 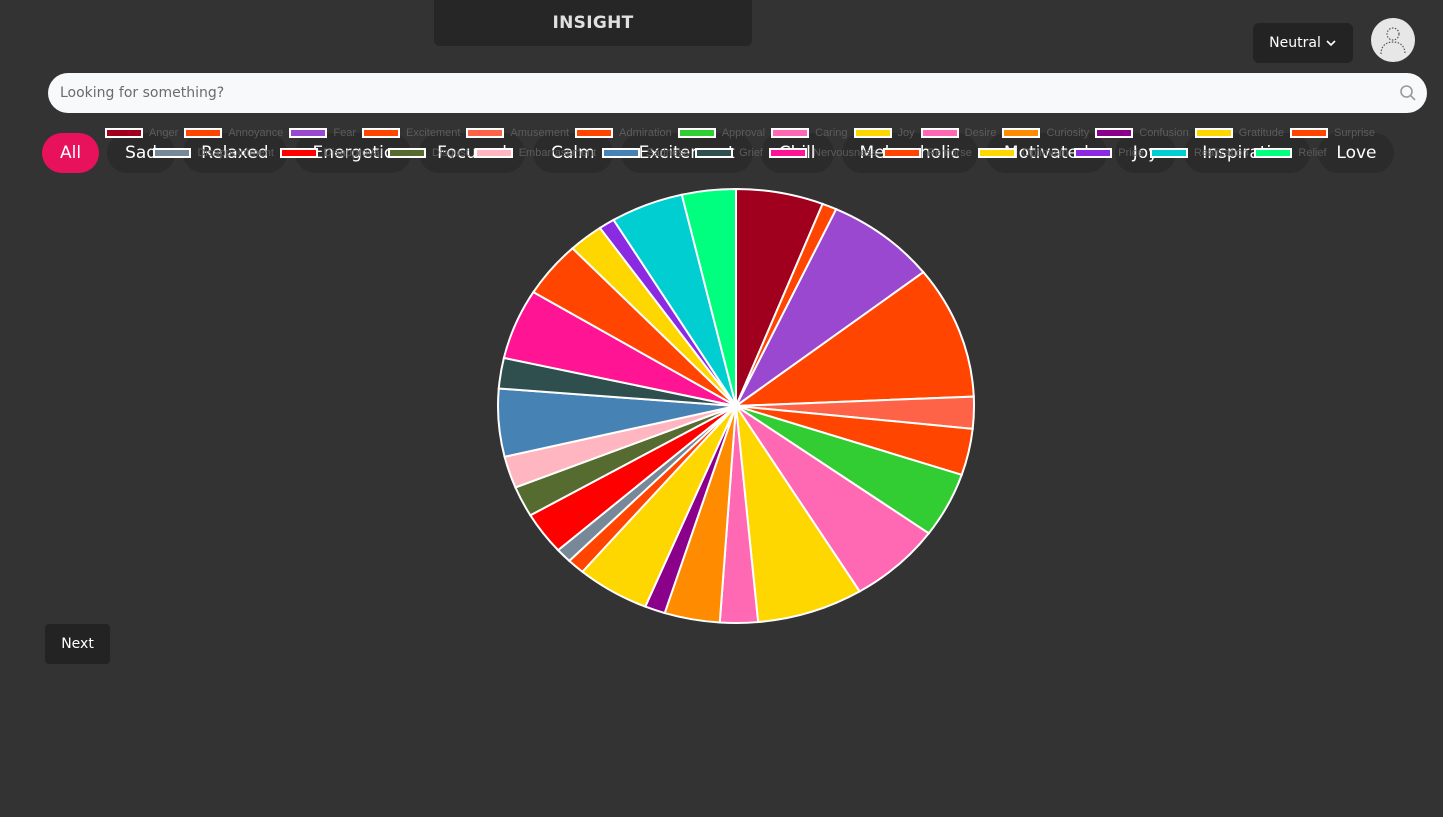 I want to click on filter-chip-love: Love, so click(x=1356, y=153).